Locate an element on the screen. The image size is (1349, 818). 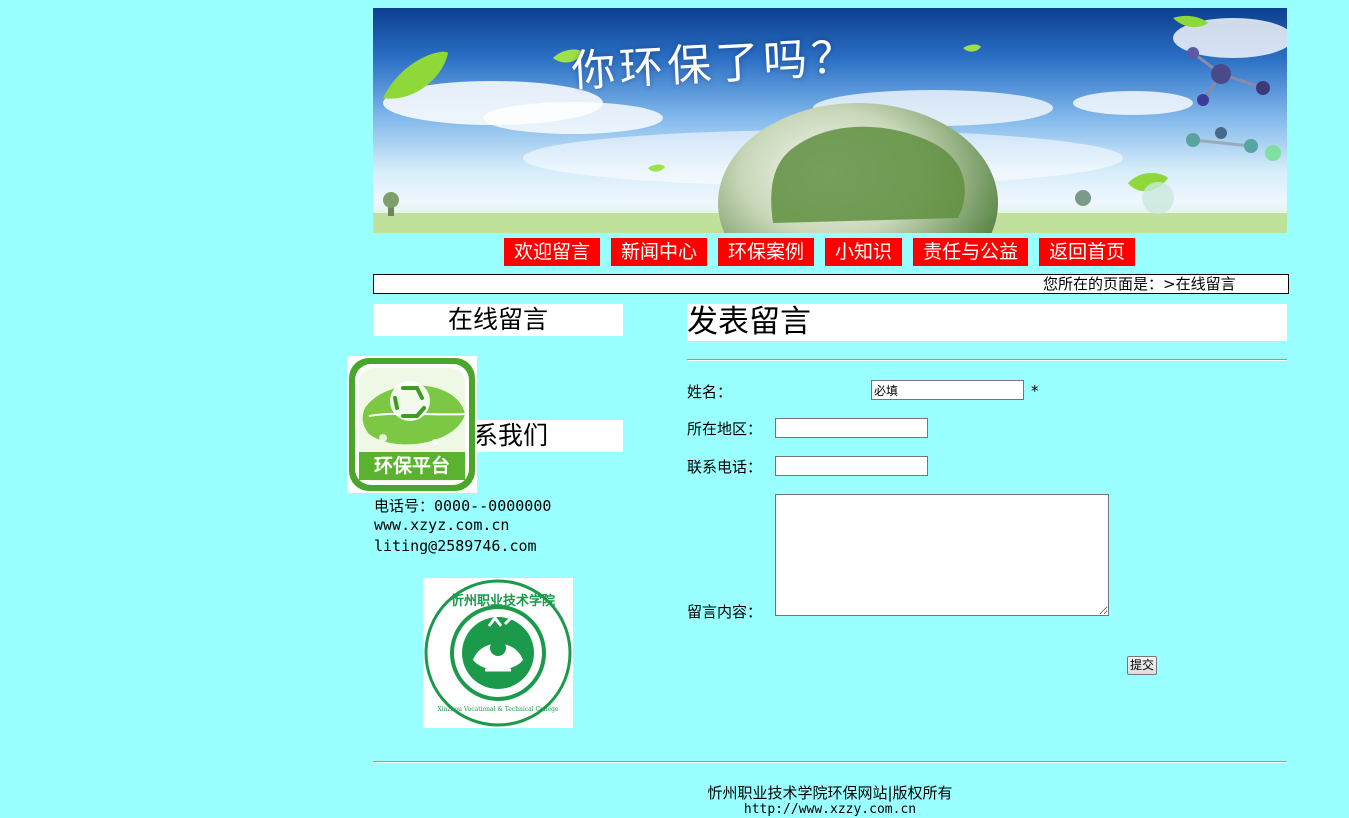
phone-input is located at coordinates (851, 466).